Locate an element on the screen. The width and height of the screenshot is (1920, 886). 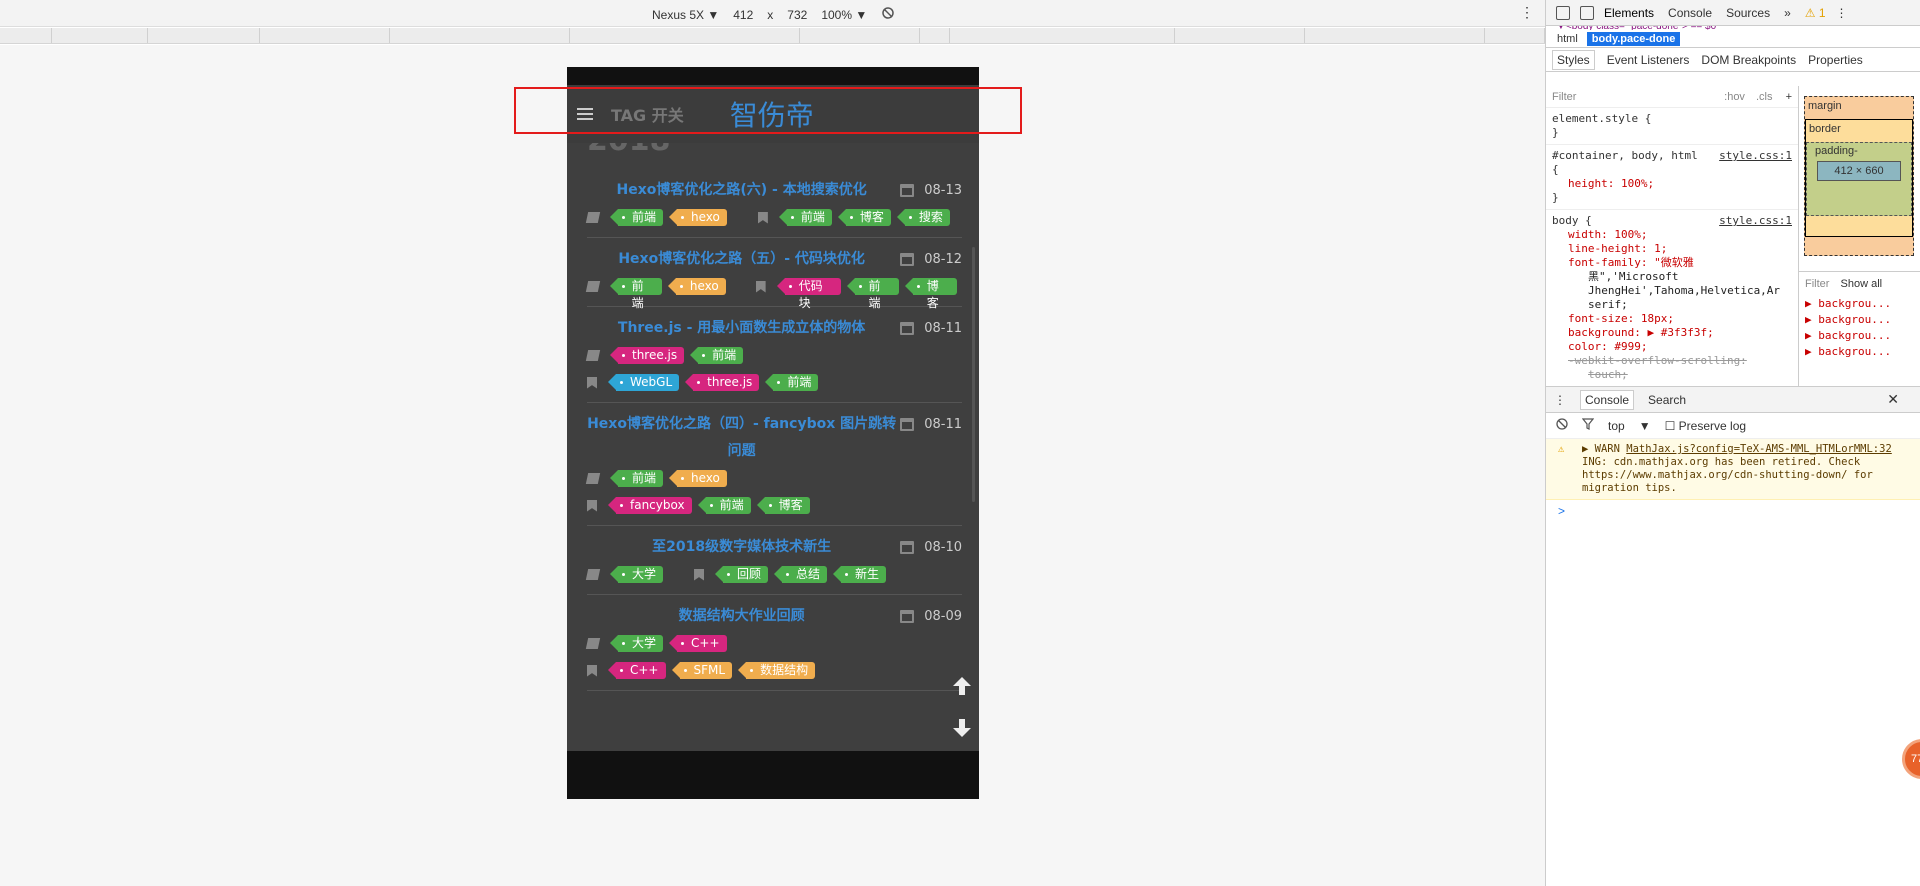
tab-event-listeners: Event Listeners is located at coordinates (1648, 60).